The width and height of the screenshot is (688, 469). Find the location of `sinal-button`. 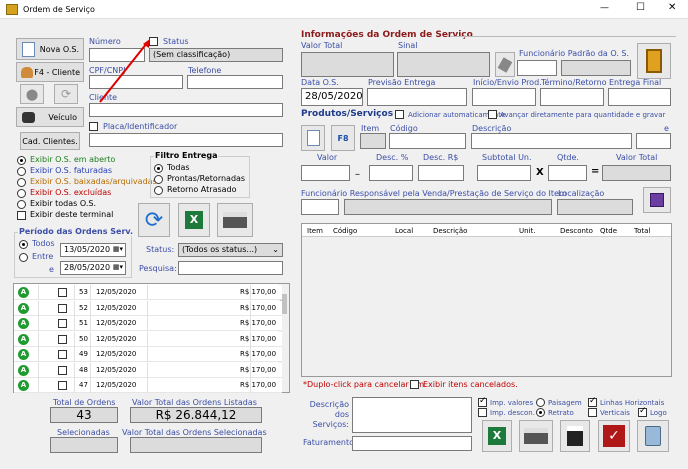

sinal-button is located at coordinates (505, 64).